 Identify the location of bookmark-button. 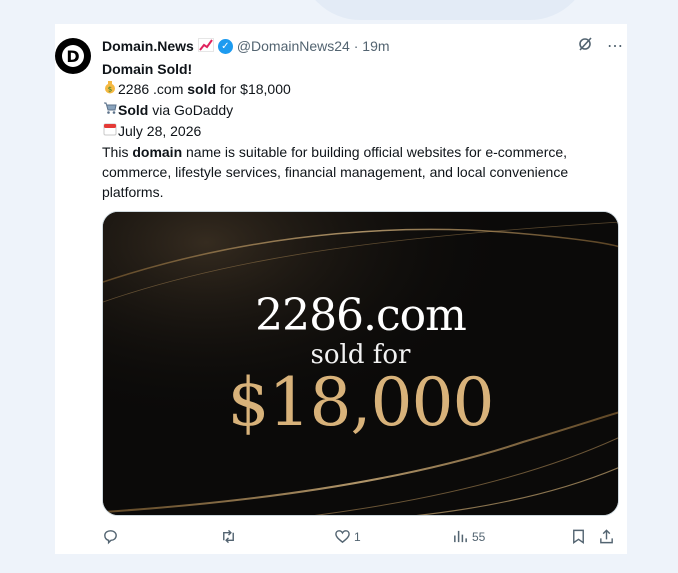
(578, 536).